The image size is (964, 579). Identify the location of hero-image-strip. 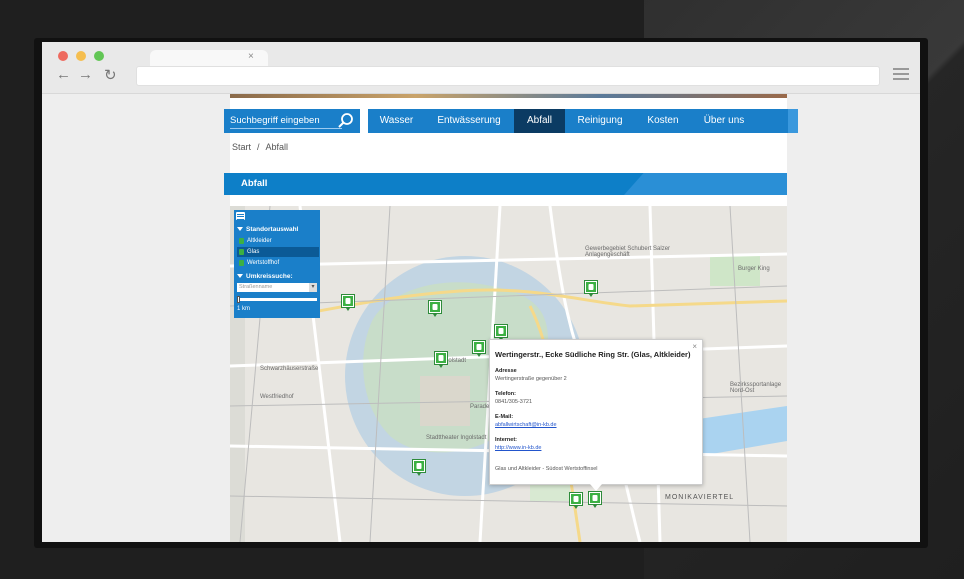
(508, 96).